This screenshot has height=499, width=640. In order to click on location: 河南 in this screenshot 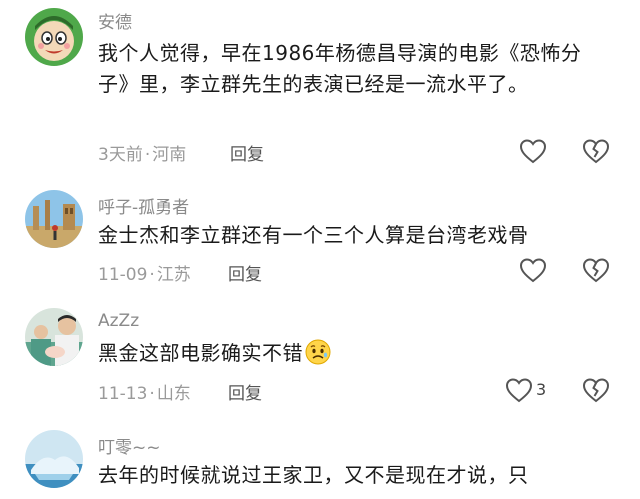, I will do `click(169, 155)`.